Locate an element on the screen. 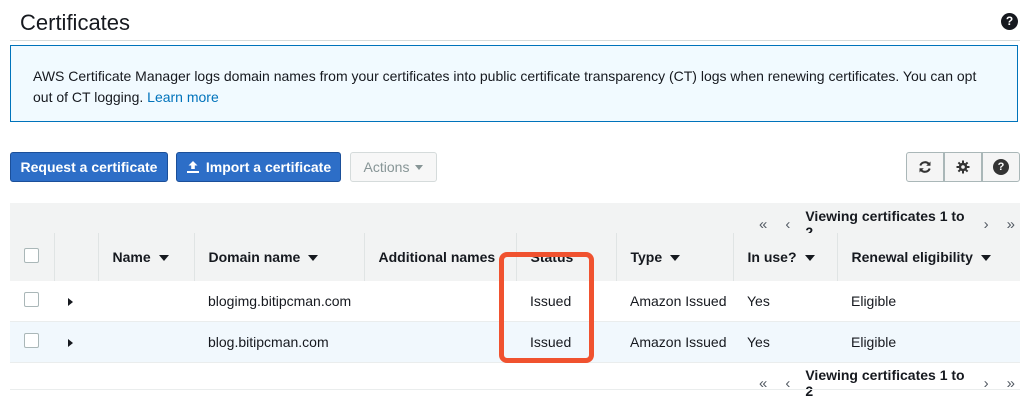 Image resolution: width=1024 pixels, height=399 pixels. column-name: Name is located at coordinates (145, 257).